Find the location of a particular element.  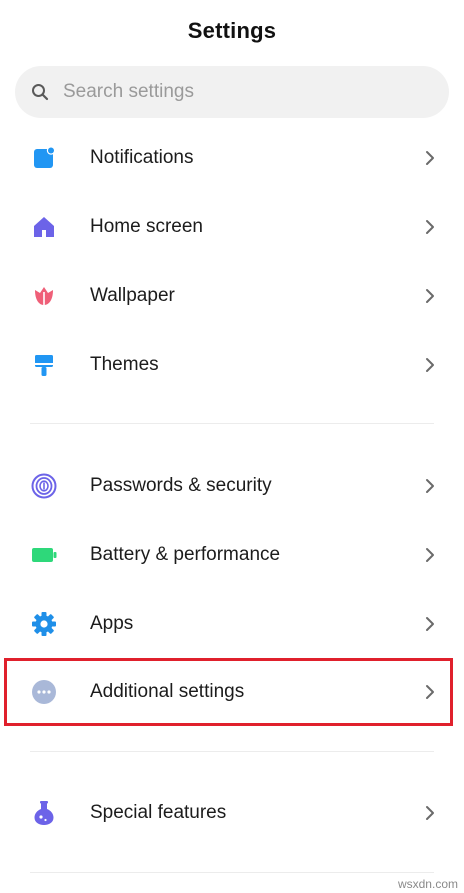

settings-item-passwords-security: Passwords & security is located at coordinates (232, 486).